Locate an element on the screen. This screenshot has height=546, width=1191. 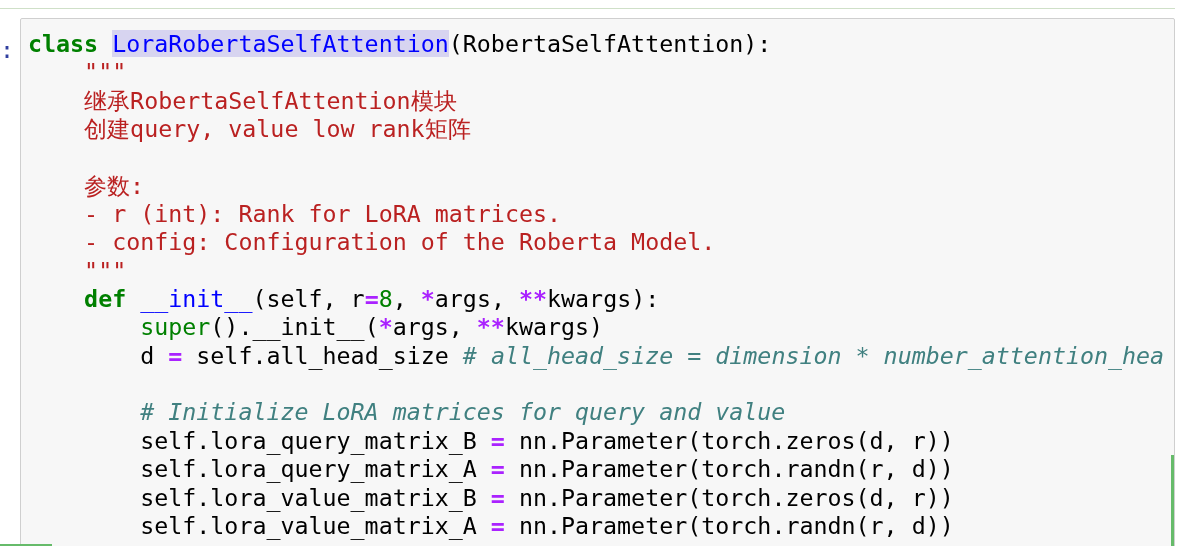
code-line: d = self.all_head_size # all_head_size = dimension * number_attention_hea is located at coordinates (652, 356).